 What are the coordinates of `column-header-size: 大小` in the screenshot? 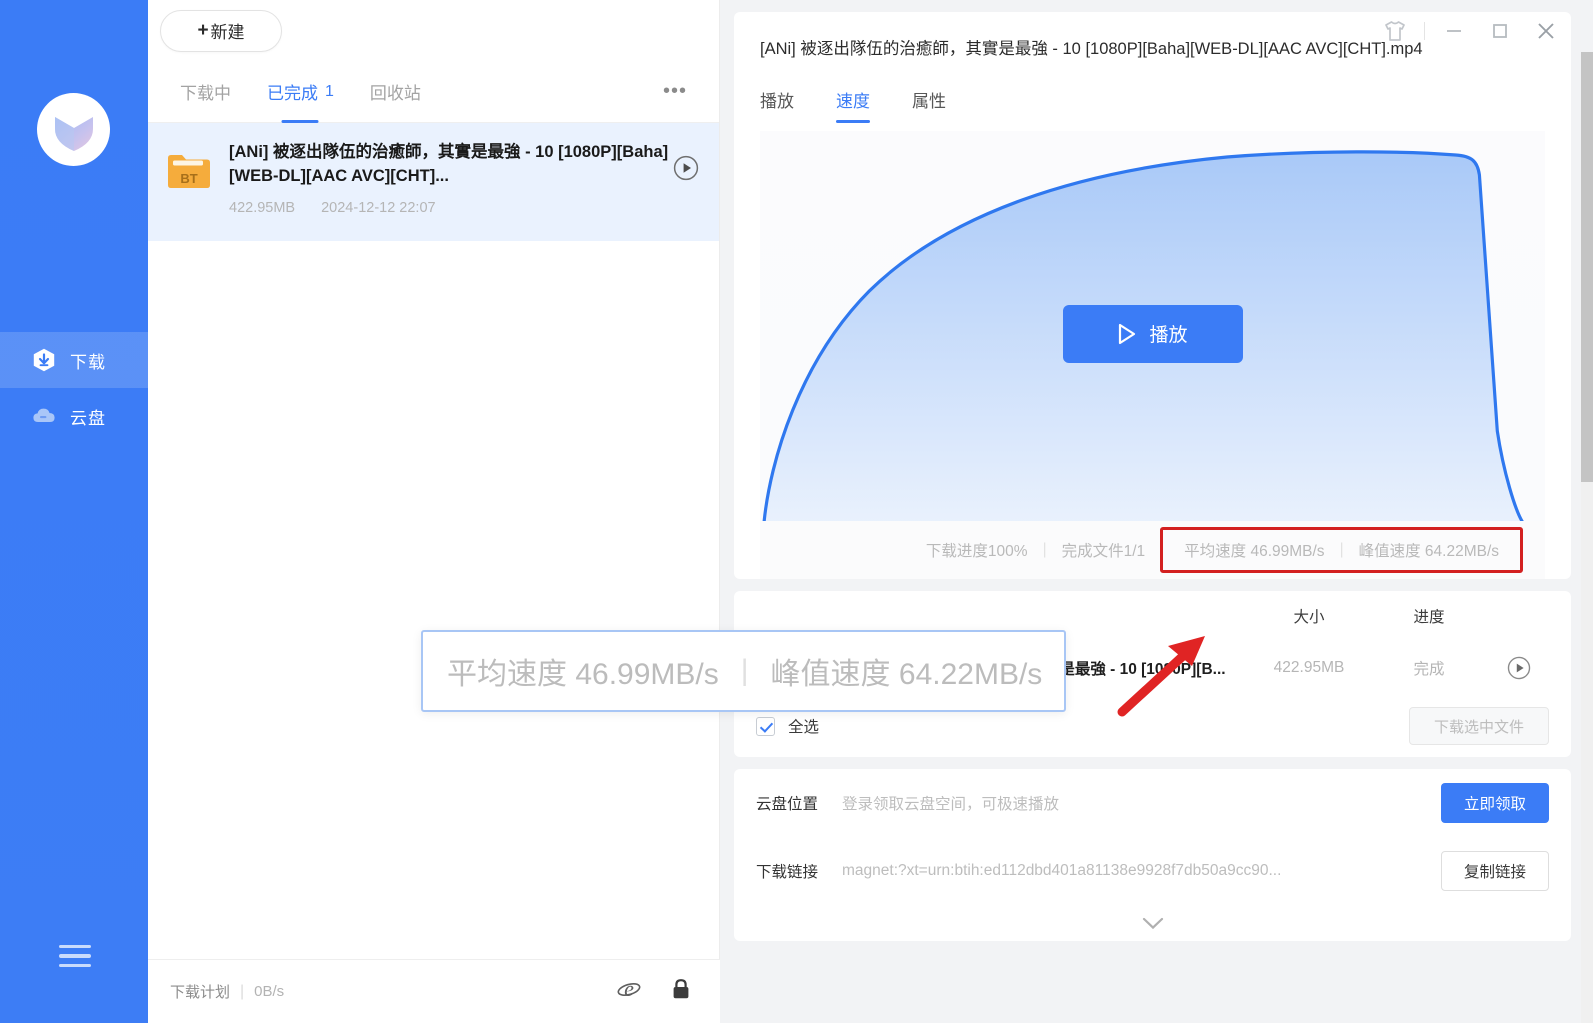 It's located at (1309, 618).